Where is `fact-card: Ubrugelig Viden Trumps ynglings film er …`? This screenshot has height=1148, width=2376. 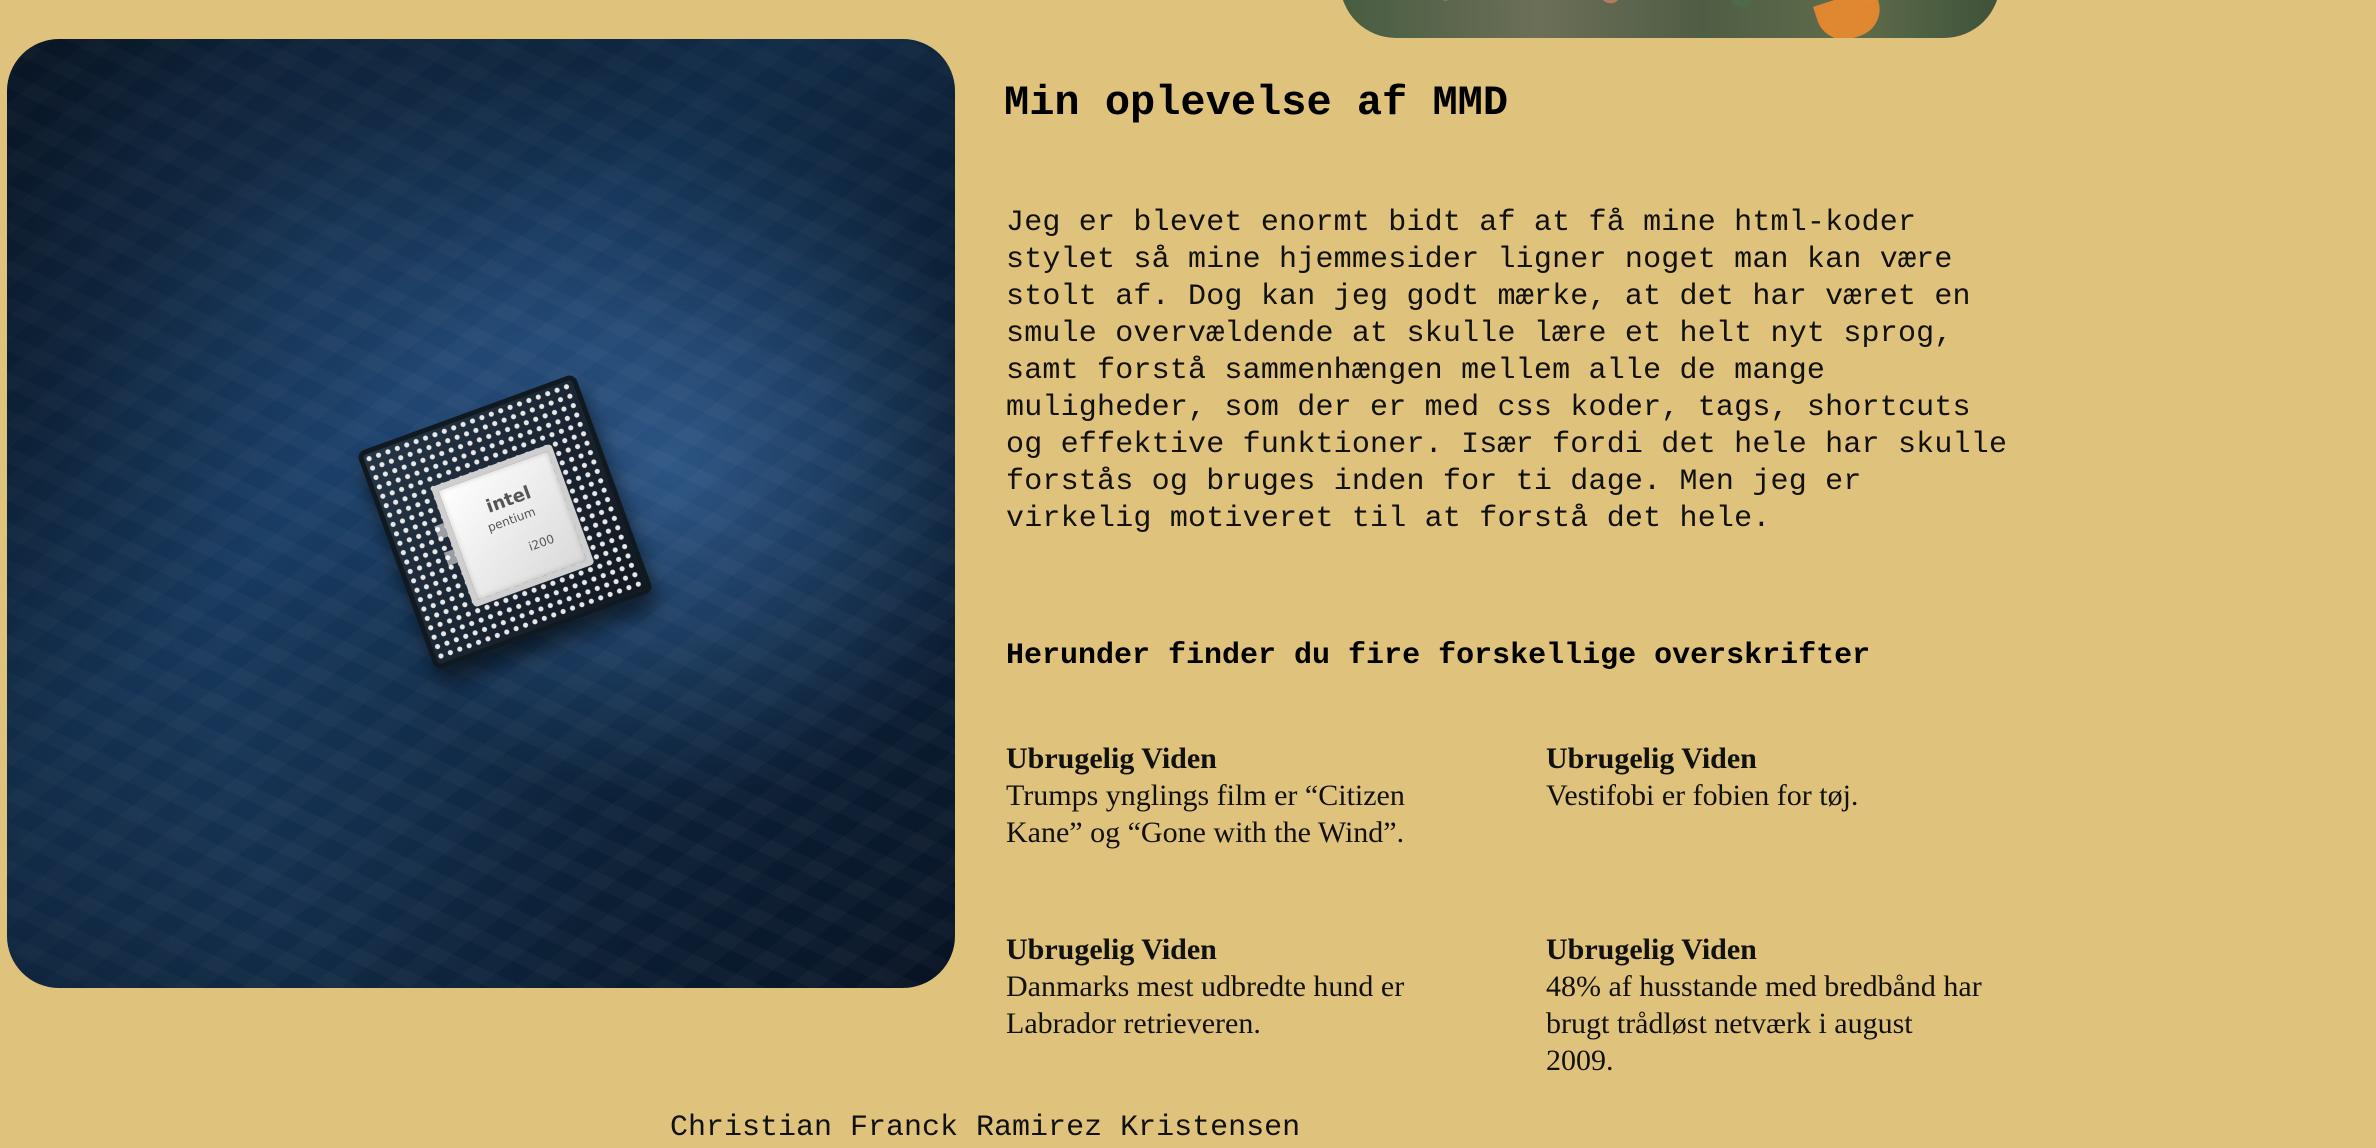
fact-card: Ubrugelig Viden Trumps ynglings film er … is located at coordinates (1226, 795).